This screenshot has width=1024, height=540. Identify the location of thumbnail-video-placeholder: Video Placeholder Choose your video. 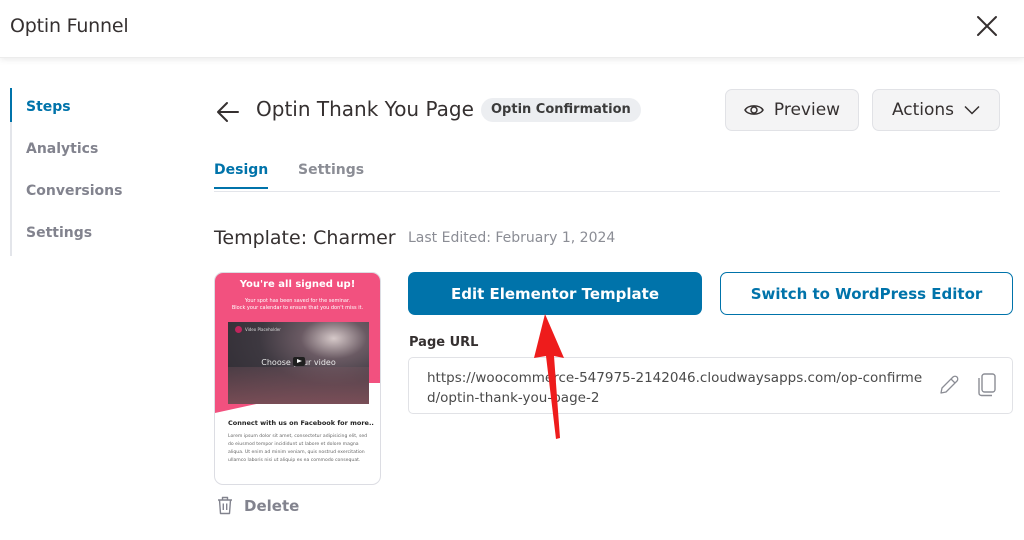
(298, 363).